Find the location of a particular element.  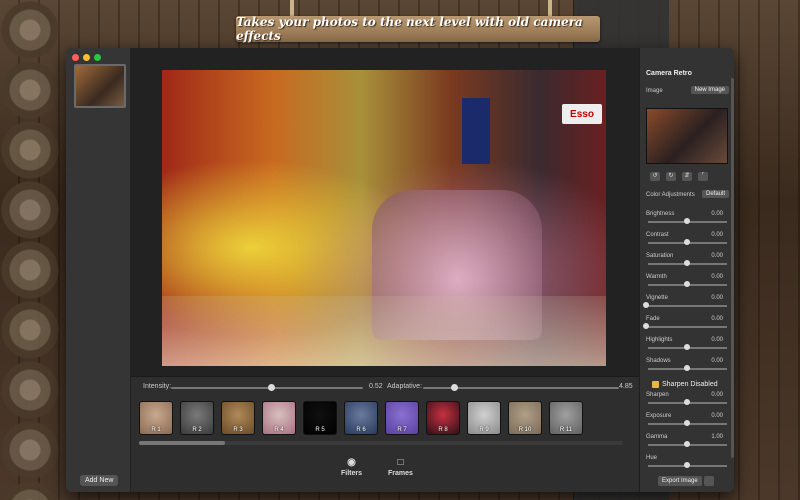

minimize-button is located at coordinates (86, 57).